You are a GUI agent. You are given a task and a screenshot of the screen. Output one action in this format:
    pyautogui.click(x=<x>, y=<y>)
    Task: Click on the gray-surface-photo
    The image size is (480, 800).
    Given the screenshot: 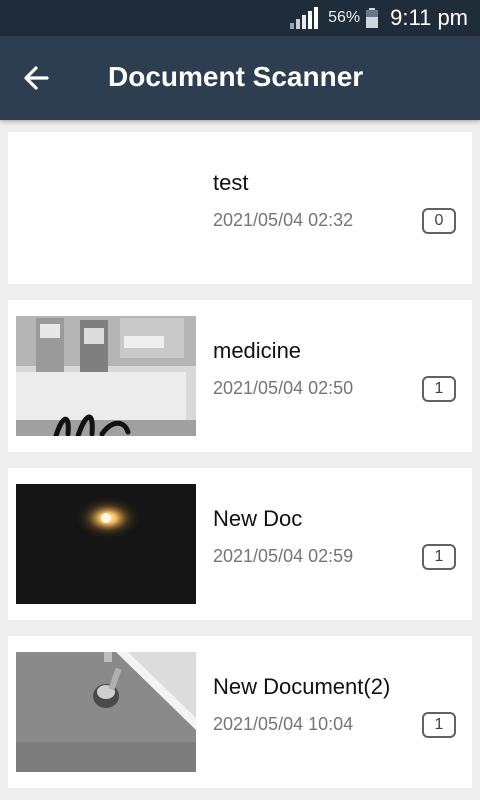 What is the action you would take?
    pyautogui.click(x=106, y=712)
    